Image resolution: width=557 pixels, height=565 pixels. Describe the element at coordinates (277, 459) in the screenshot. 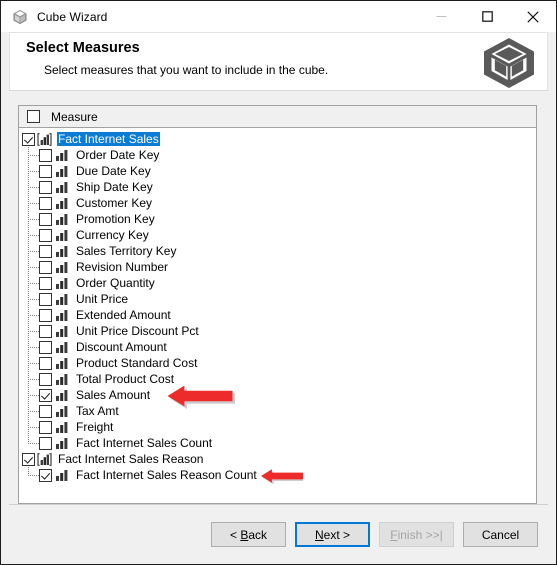

I see `tree-group-row: Fact Internet Sales Reason` at that location.